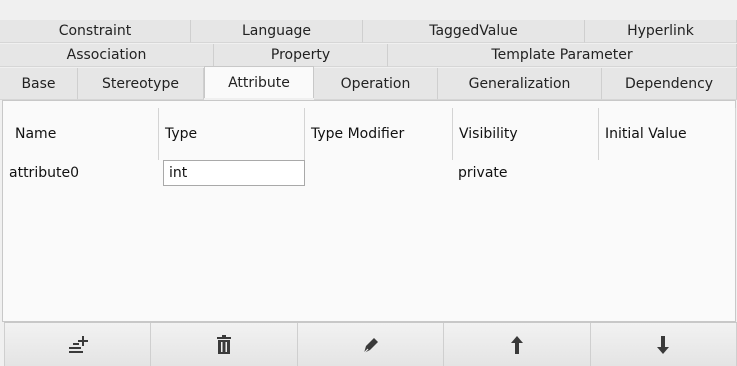  What do you see at coordinates (520, 84) in the screenshot?
I see `tab-generalization: Generalization` at bounding box center [520, 84].